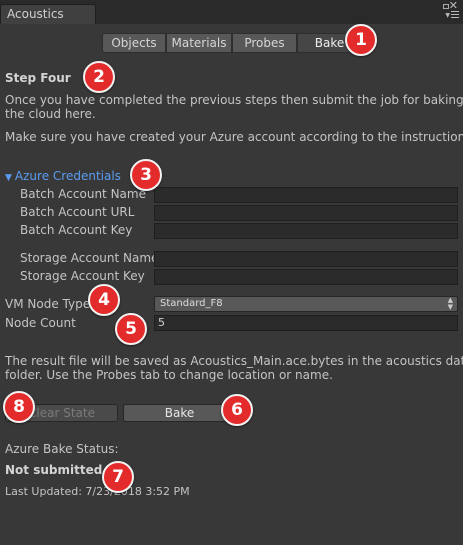  What do you see at coordinates (82, 276) in the screenshot?
I see `storage-account-key-label: Storage Account Key` at bounding box center [82, 276].